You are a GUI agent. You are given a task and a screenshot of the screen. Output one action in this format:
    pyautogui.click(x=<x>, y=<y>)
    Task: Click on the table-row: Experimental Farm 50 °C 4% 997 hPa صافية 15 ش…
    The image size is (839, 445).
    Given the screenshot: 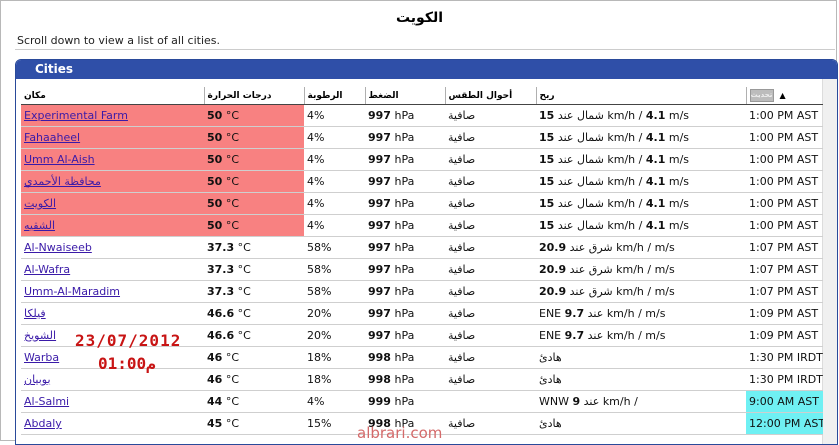 What is the action you would take?
    pyautogui.click(x=422, y=115)
    